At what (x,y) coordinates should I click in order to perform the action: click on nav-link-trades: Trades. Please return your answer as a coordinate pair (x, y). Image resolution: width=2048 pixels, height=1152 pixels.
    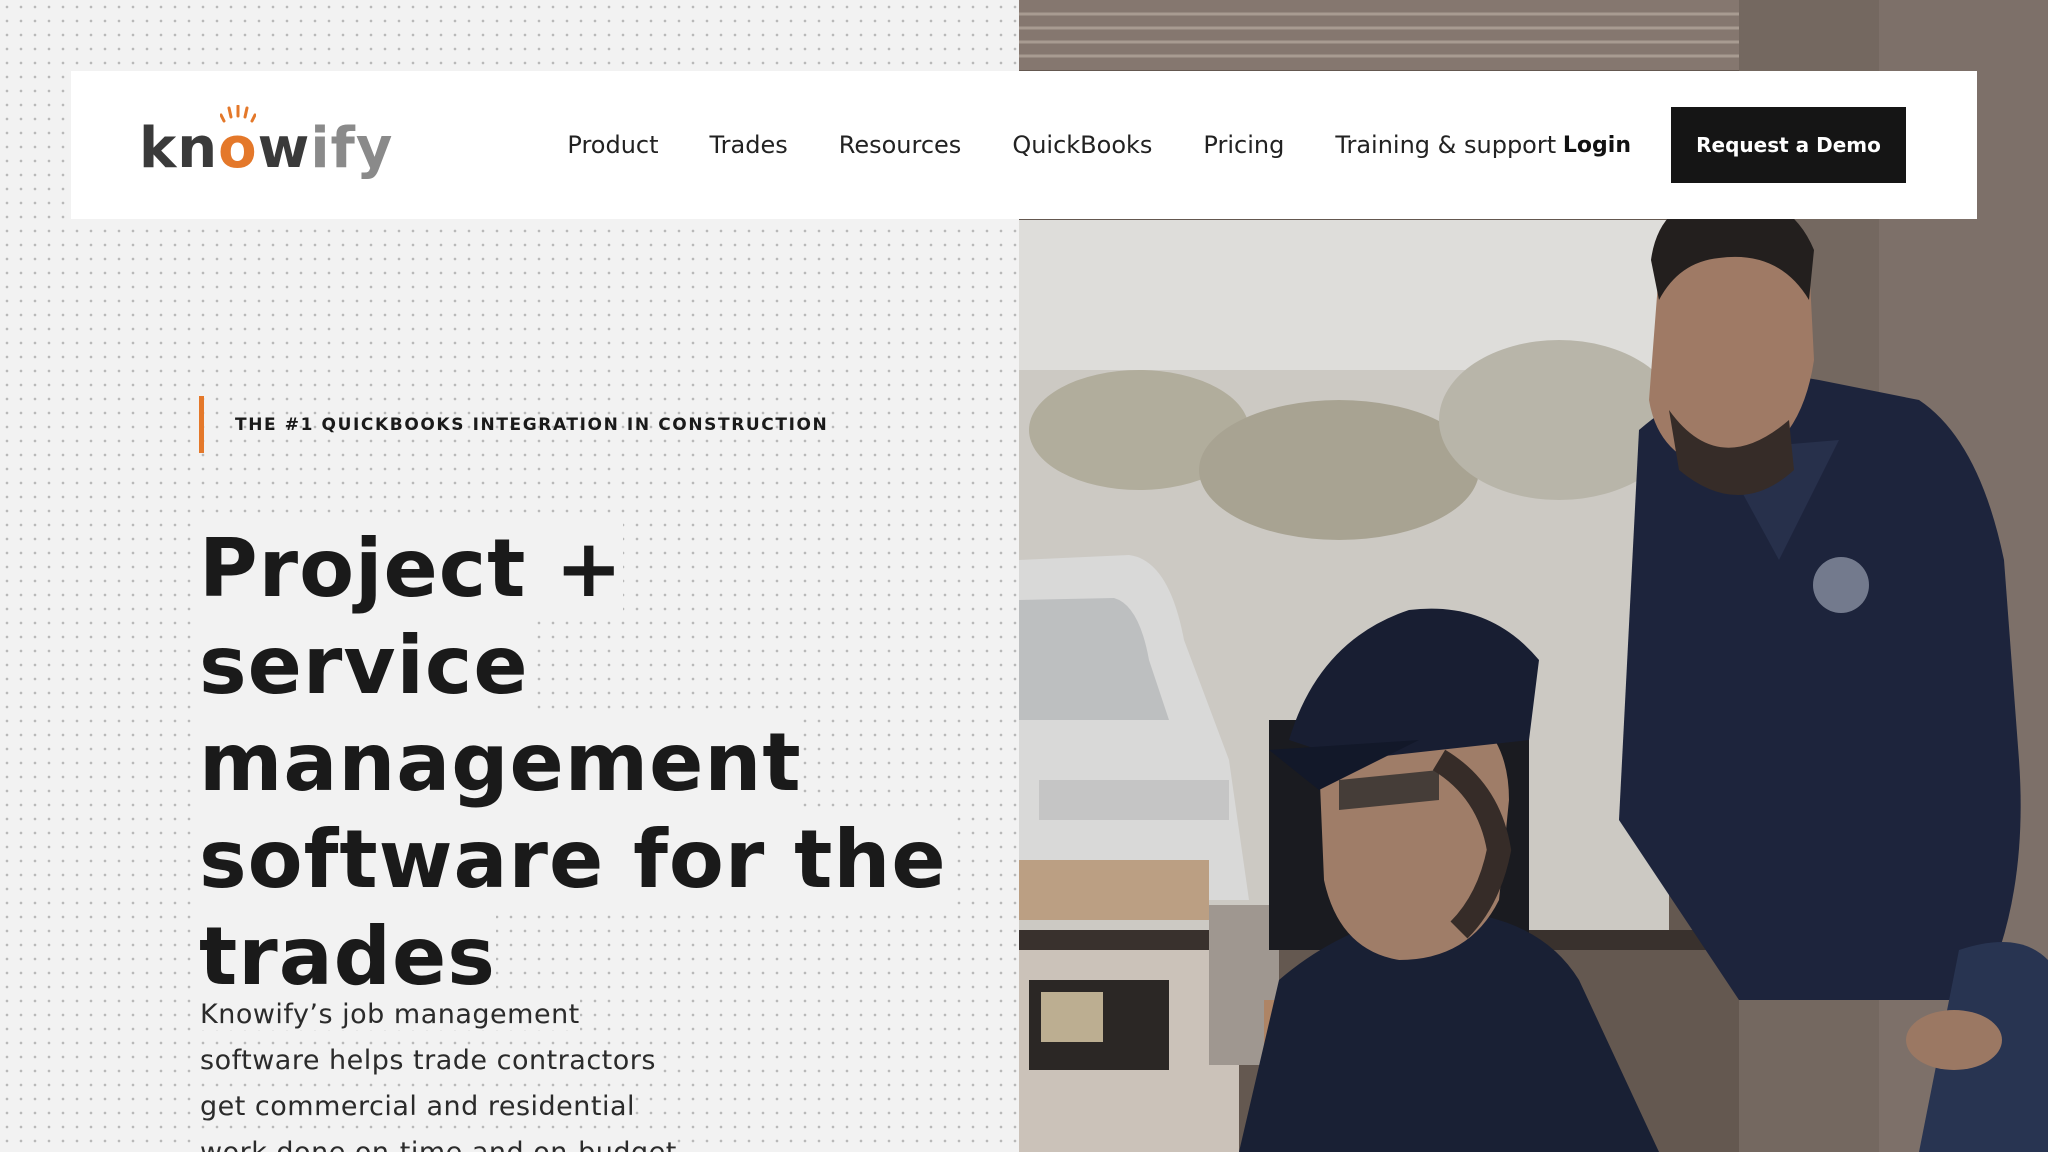
    Looking at the image, I should click on (749, 145).